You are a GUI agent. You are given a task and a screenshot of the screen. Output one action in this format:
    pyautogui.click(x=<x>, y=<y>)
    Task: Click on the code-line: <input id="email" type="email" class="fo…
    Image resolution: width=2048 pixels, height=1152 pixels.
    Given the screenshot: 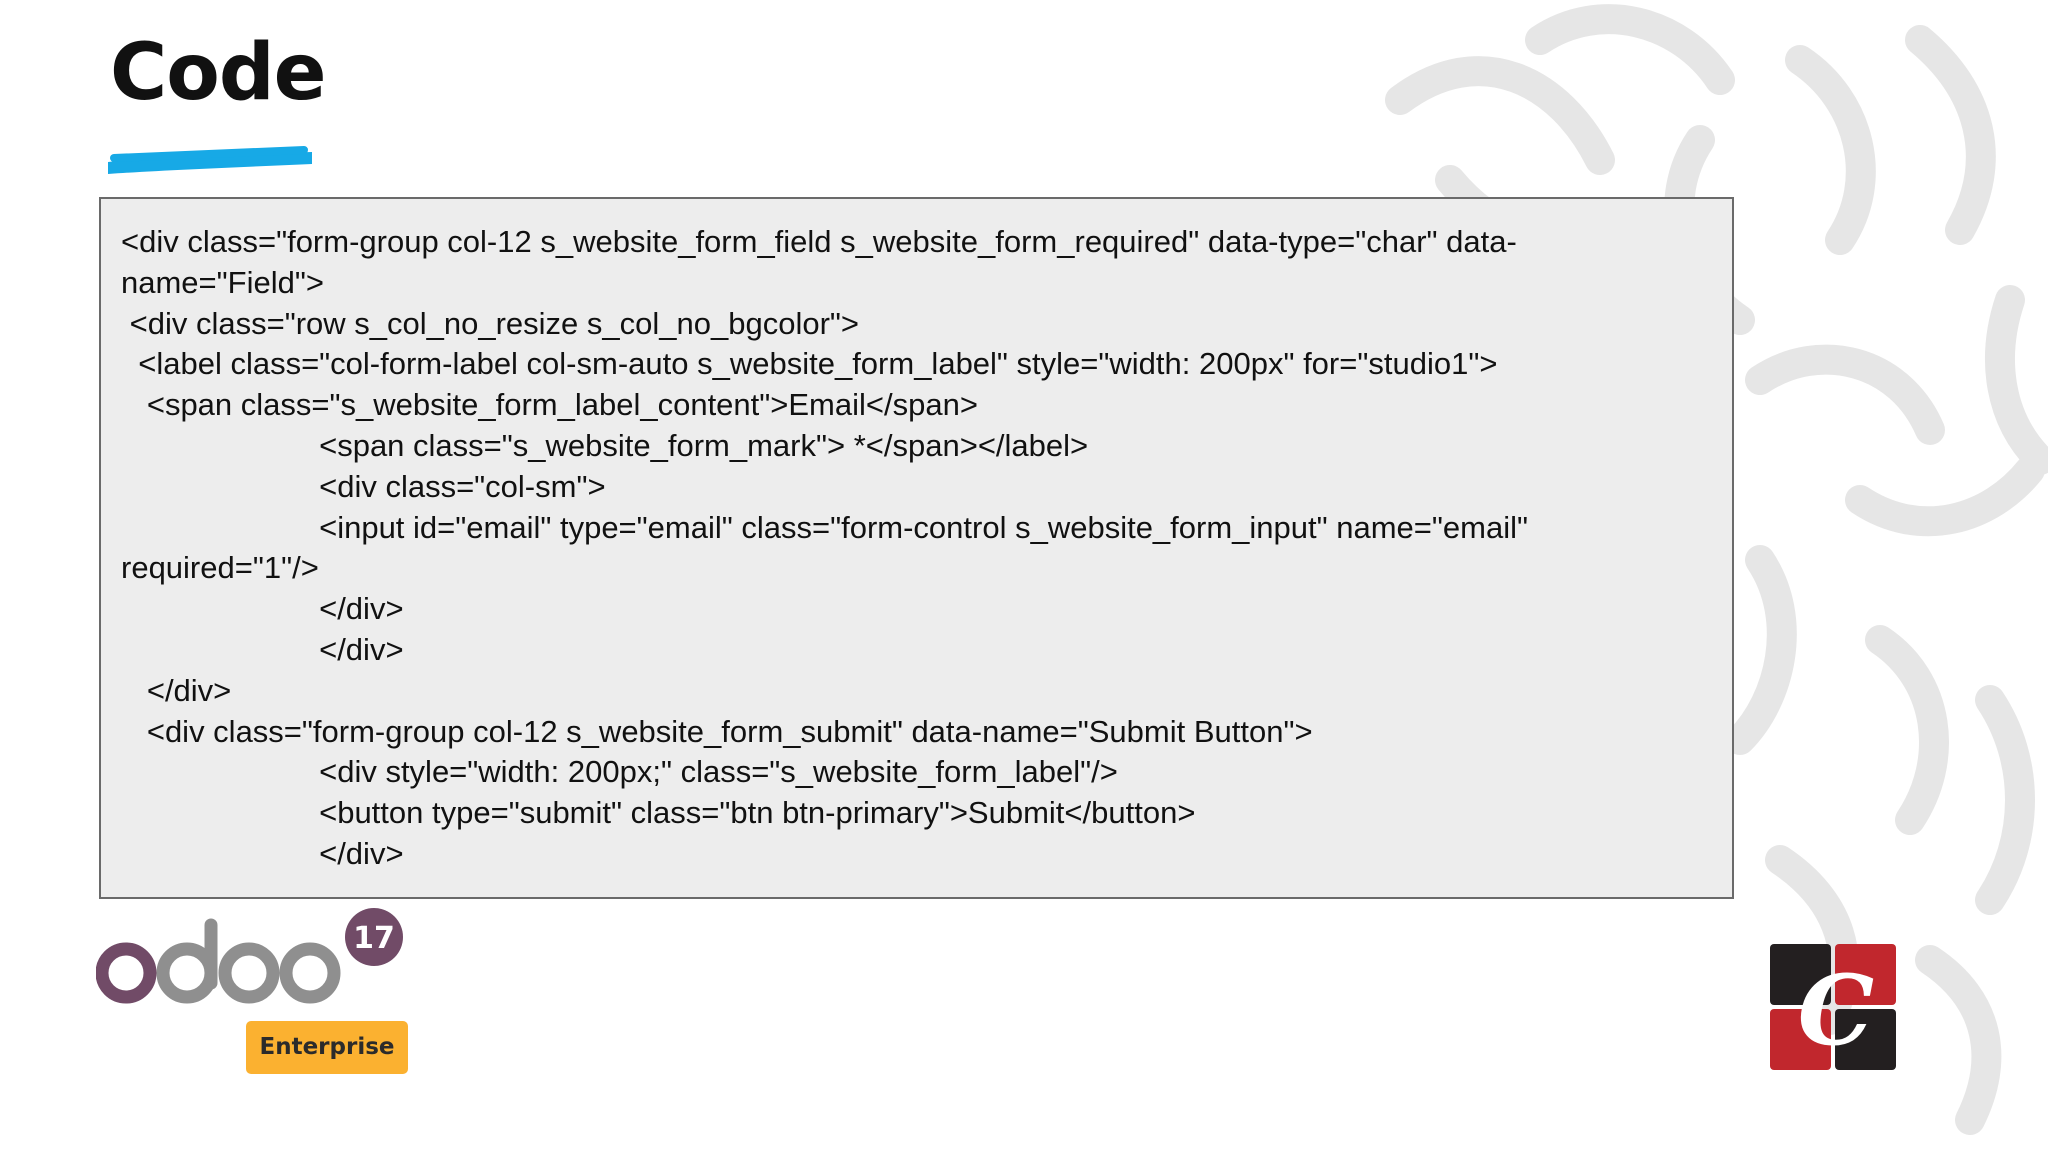 What is the action you would take?
    pyautogui.click(x=824, y=527)
    